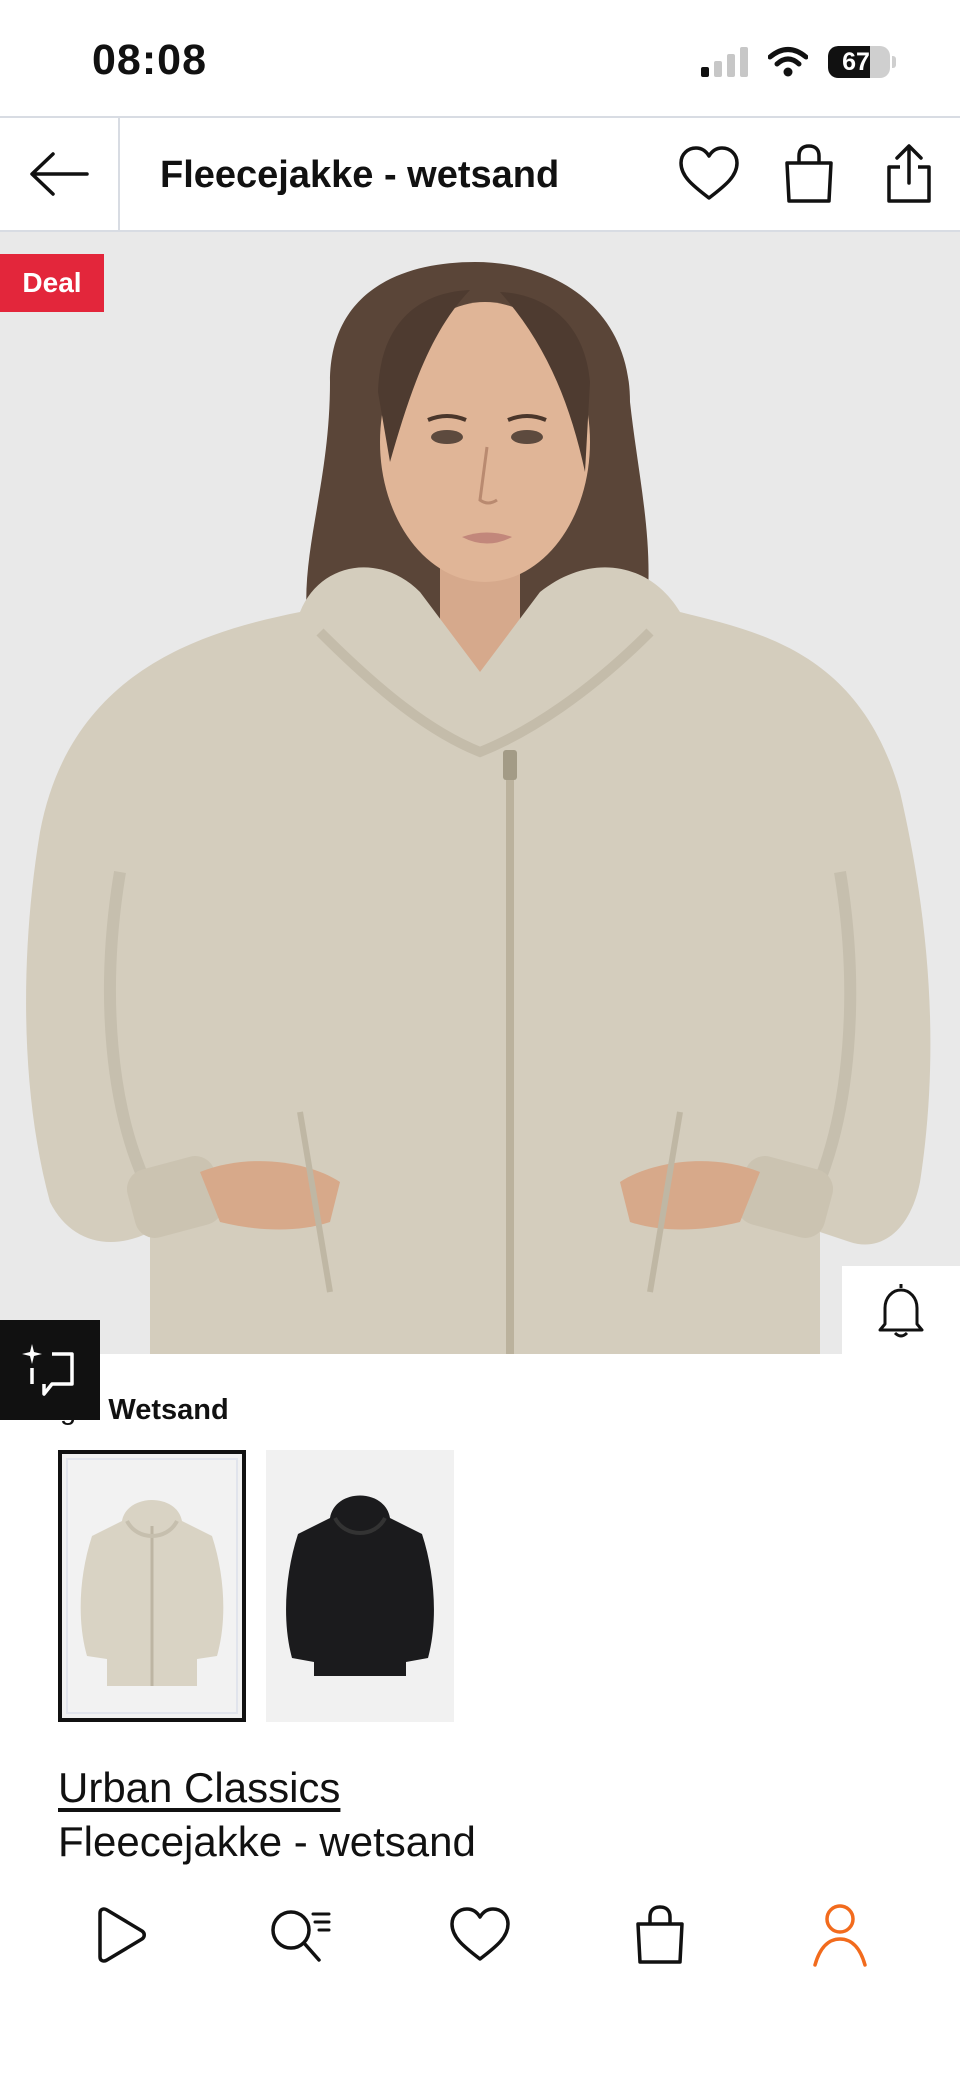  I want to click on heart-icon, so click(709, 173).